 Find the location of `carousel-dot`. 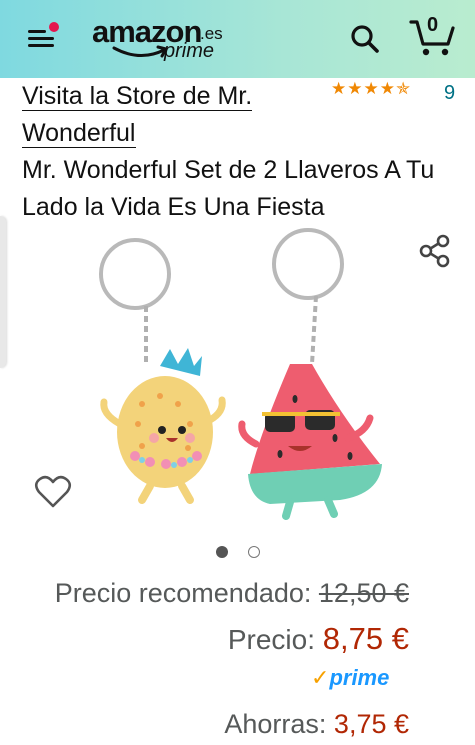

carousel-dot is located at coordinates (254, 552).